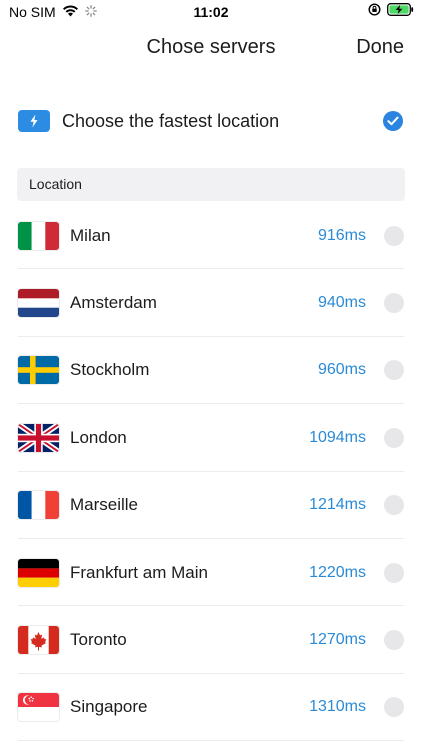 The height and width of the screenshot is (750, 422). What do you see at coordinates (38, 437) in the screenshot?
I see `uk-flag-icon` at bounding box center [38, 437].